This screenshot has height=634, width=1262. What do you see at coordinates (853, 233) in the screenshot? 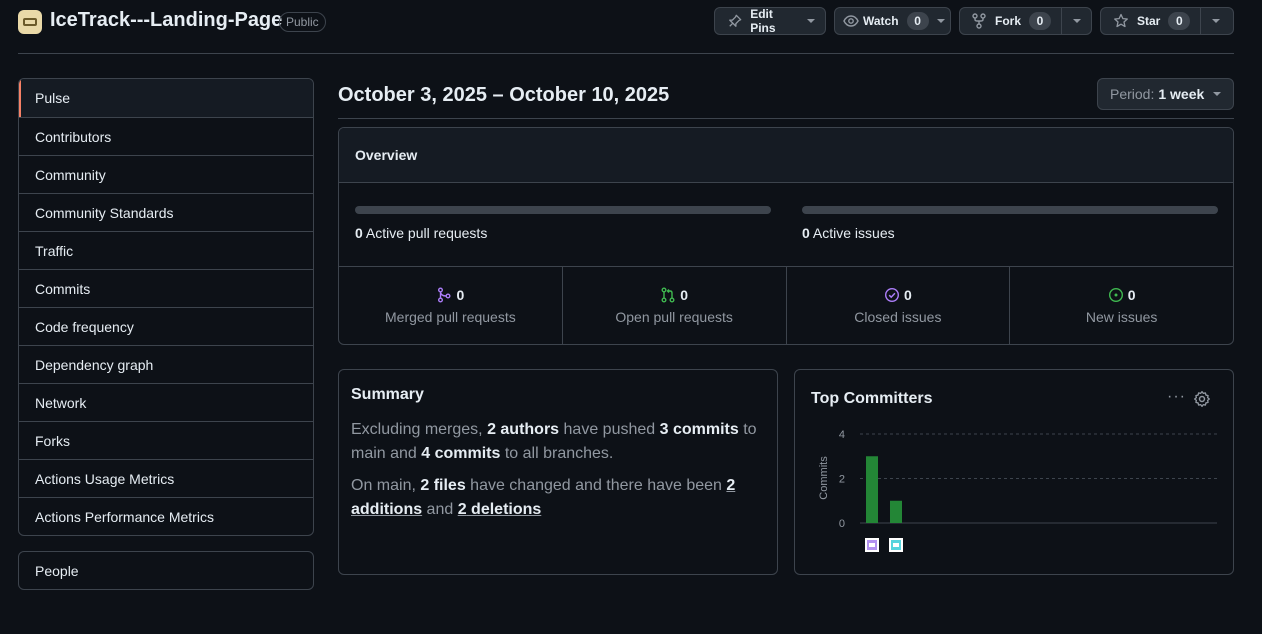
I see `active-issue-label: Active issues` at bounding box center [853, 233].